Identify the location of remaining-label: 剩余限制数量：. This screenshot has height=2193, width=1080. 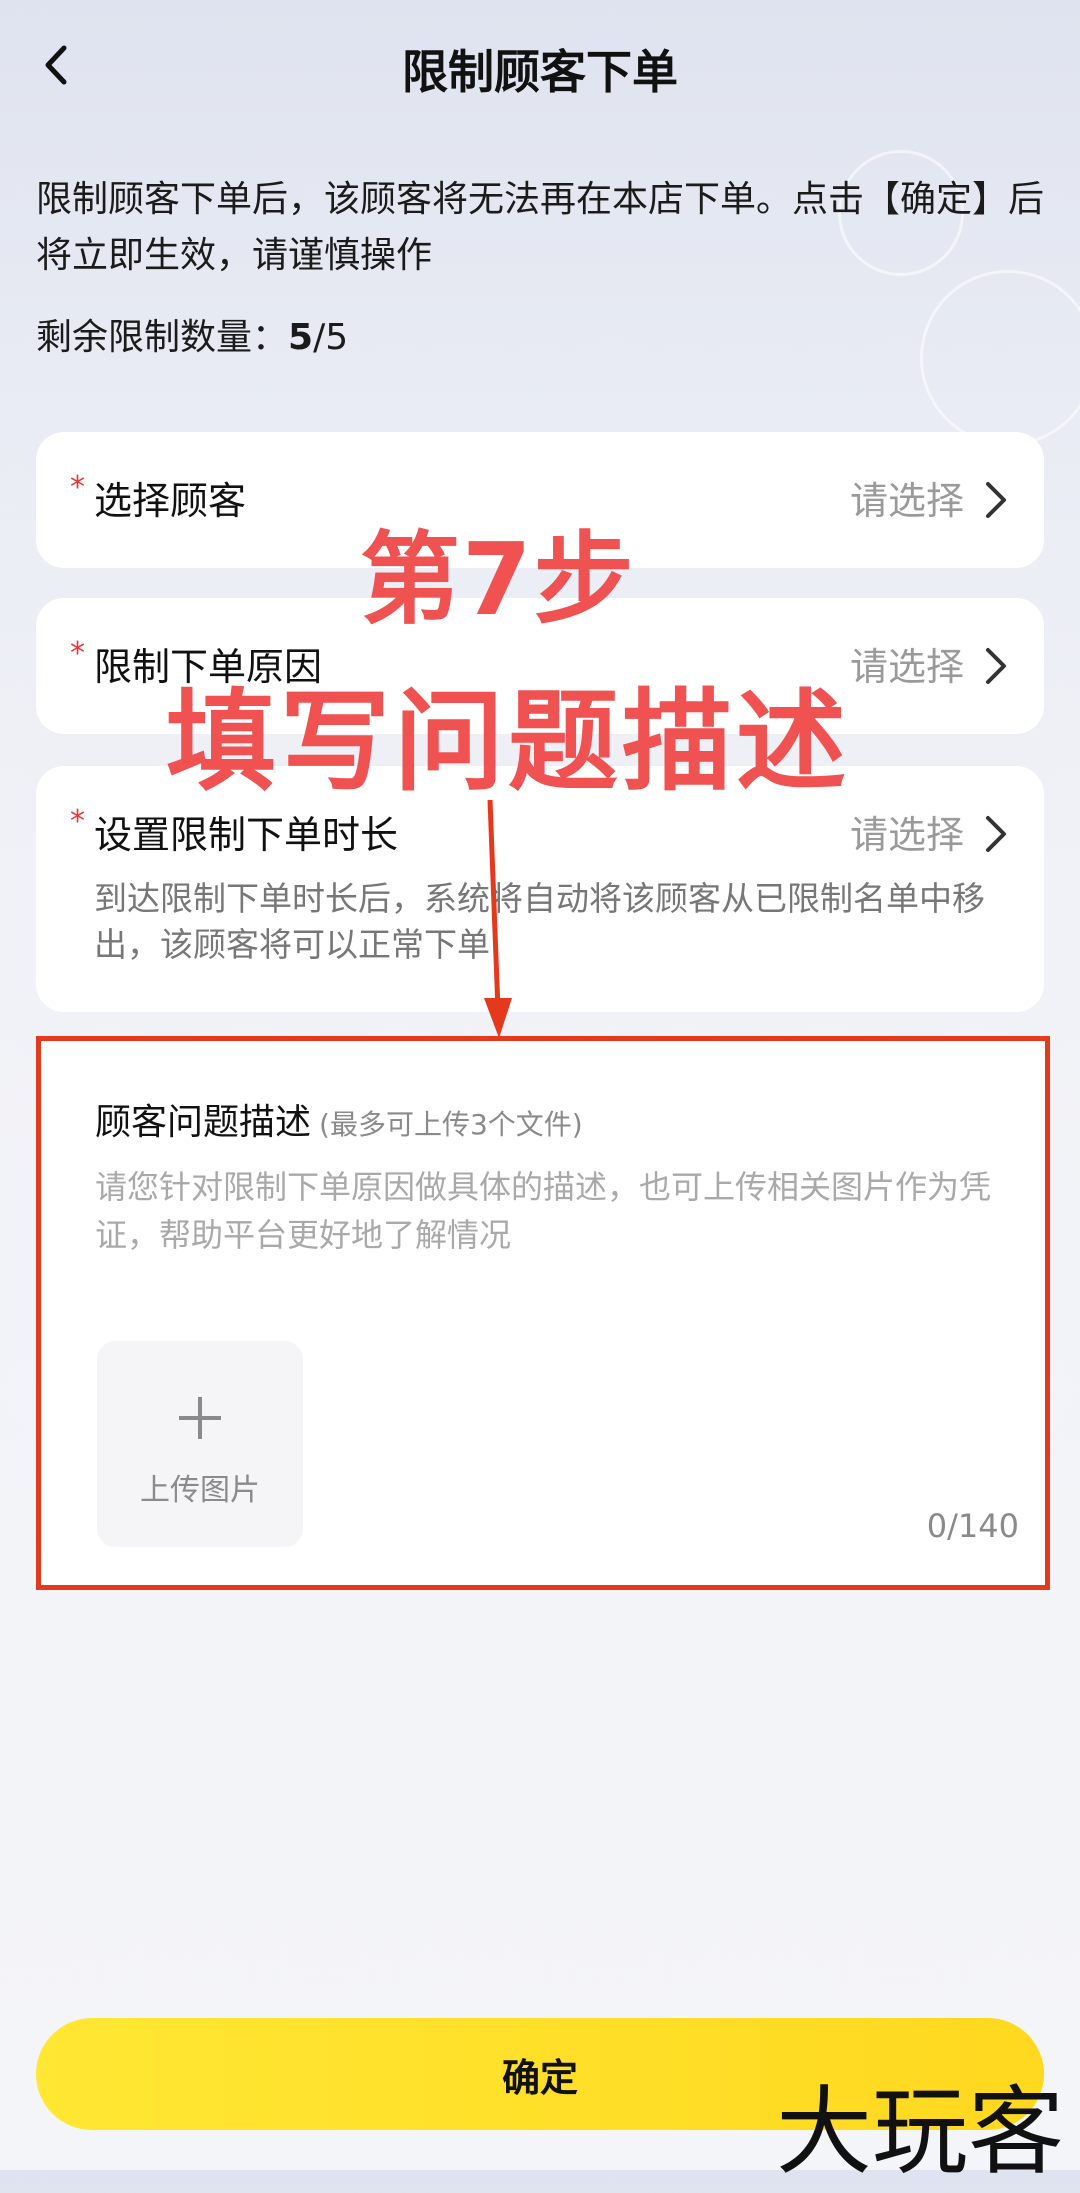
(162, 337).